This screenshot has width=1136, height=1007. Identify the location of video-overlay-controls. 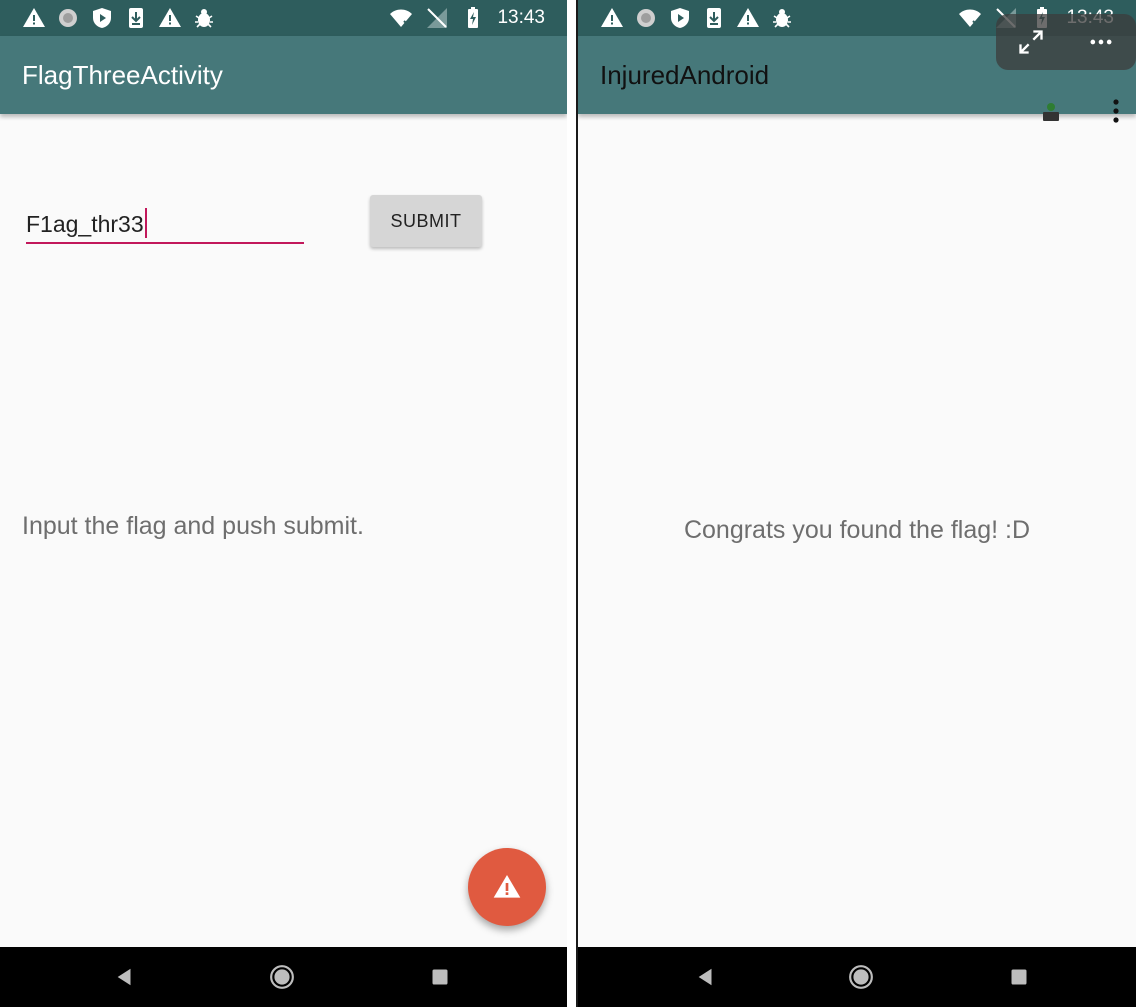
(1066, 42).